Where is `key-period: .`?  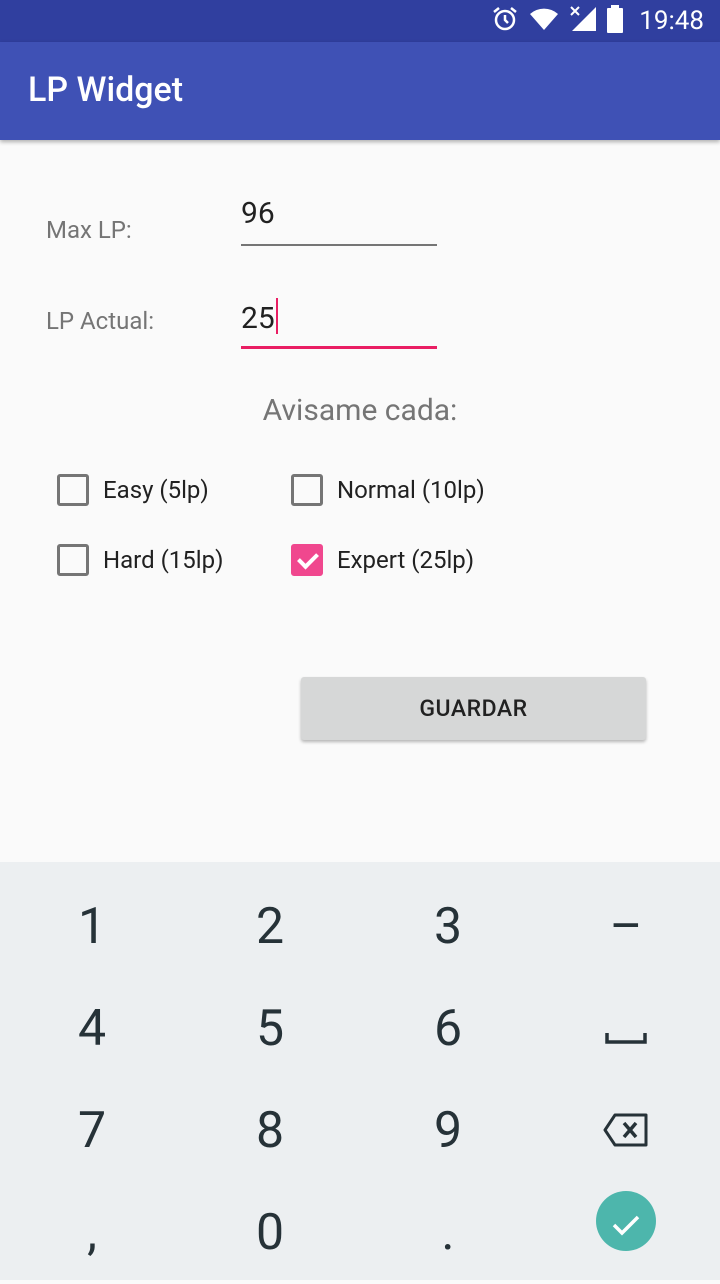 key-period: . is located at coordinates (448, 1233).